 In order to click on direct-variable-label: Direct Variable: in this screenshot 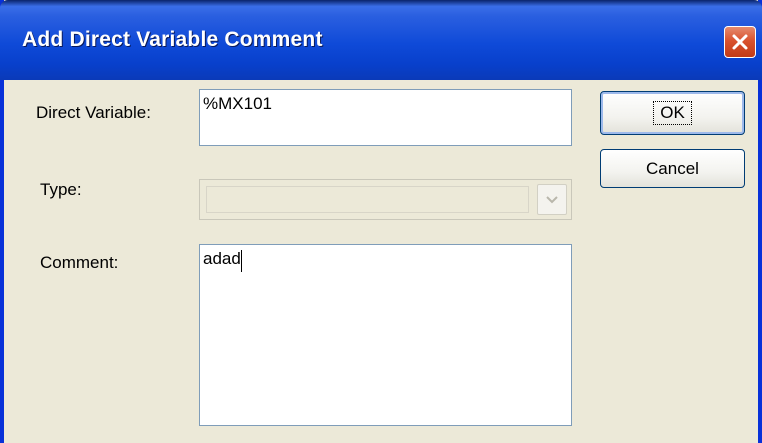, I will do `click(93, 112)`.